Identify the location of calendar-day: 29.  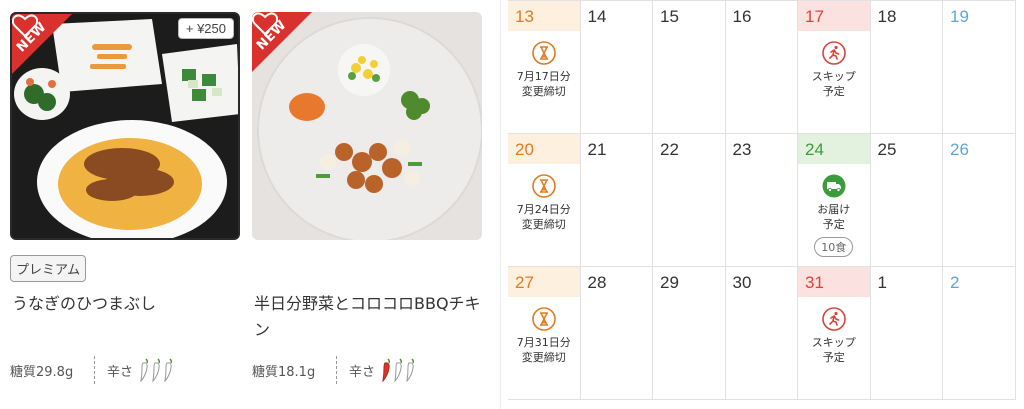
(689, 333).